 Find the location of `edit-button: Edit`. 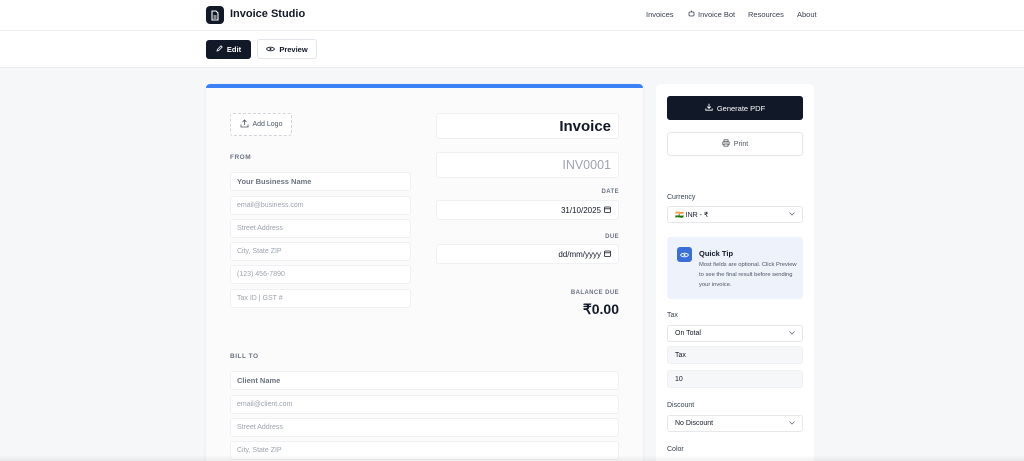

edit-button: Edit is located at coordinates (228, 49).